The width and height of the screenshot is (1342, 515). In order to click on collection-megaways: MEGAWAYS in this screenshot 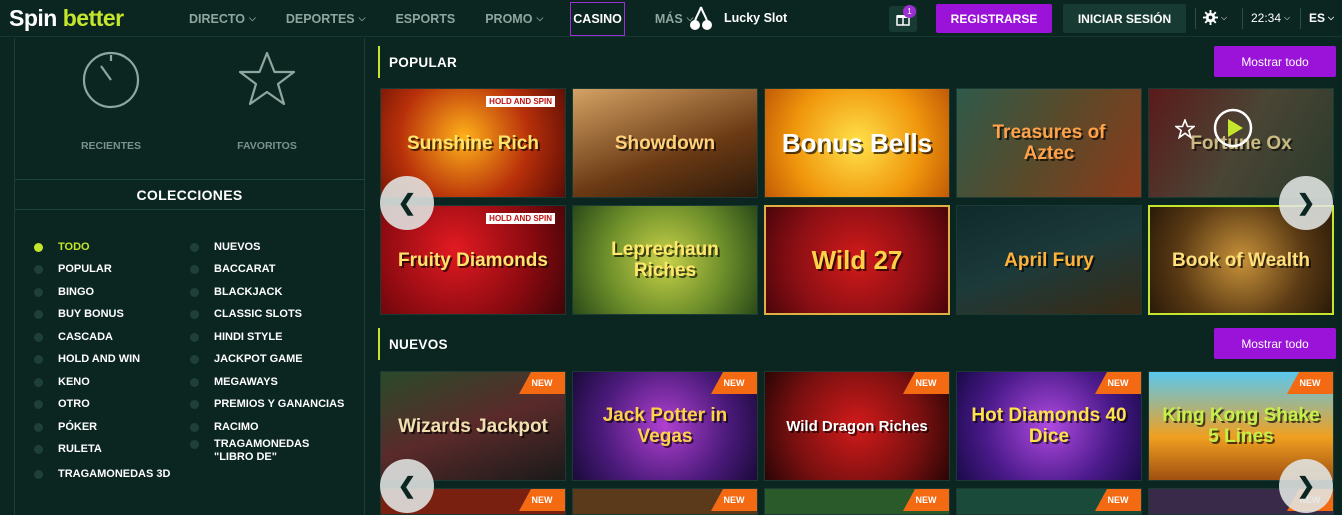, I will do `click(234, 382)`.